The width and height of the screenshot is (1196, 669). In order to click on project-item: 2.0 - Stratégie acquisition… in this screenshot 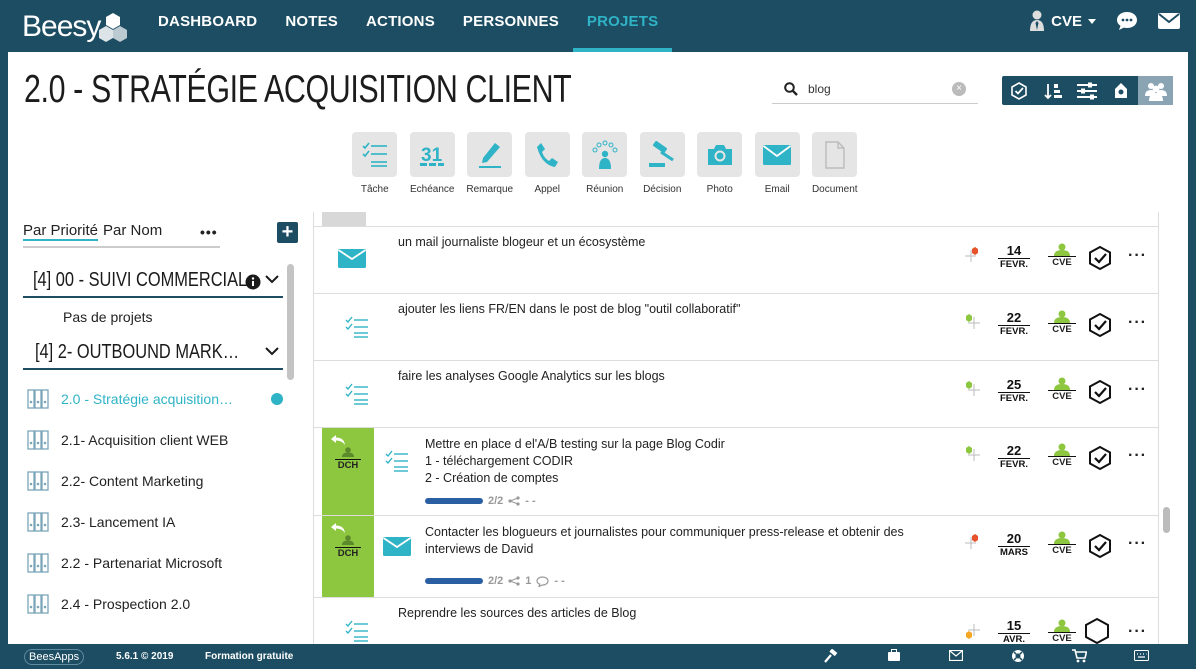, I will do `click(153, 398)`.